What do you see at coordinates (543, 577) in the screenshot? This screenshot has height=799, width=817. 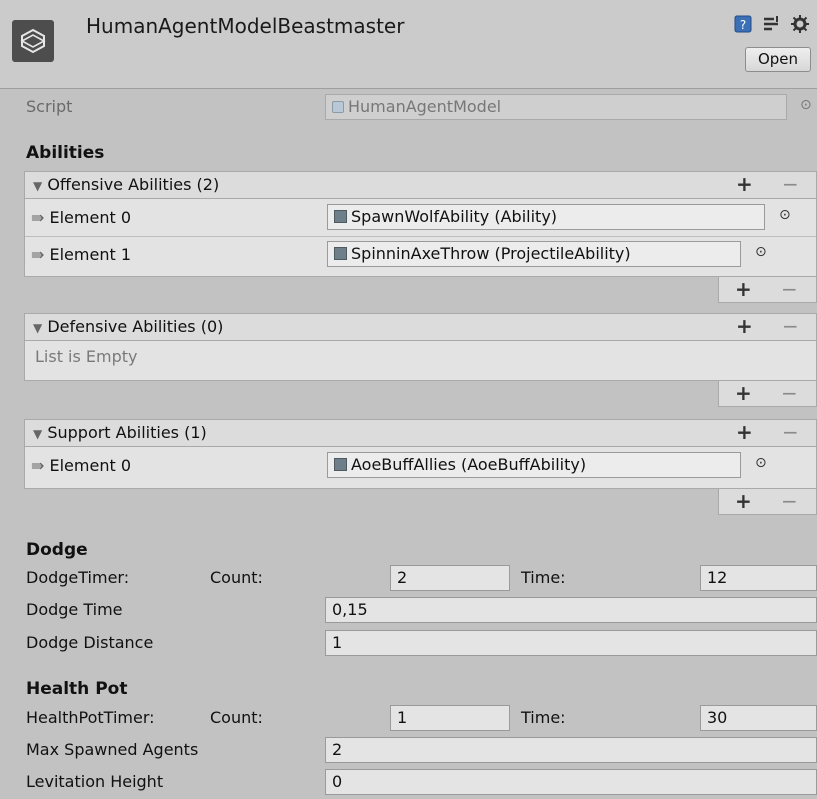 I see `dodge-time-label: Time:` at bounding box center [543, 577].